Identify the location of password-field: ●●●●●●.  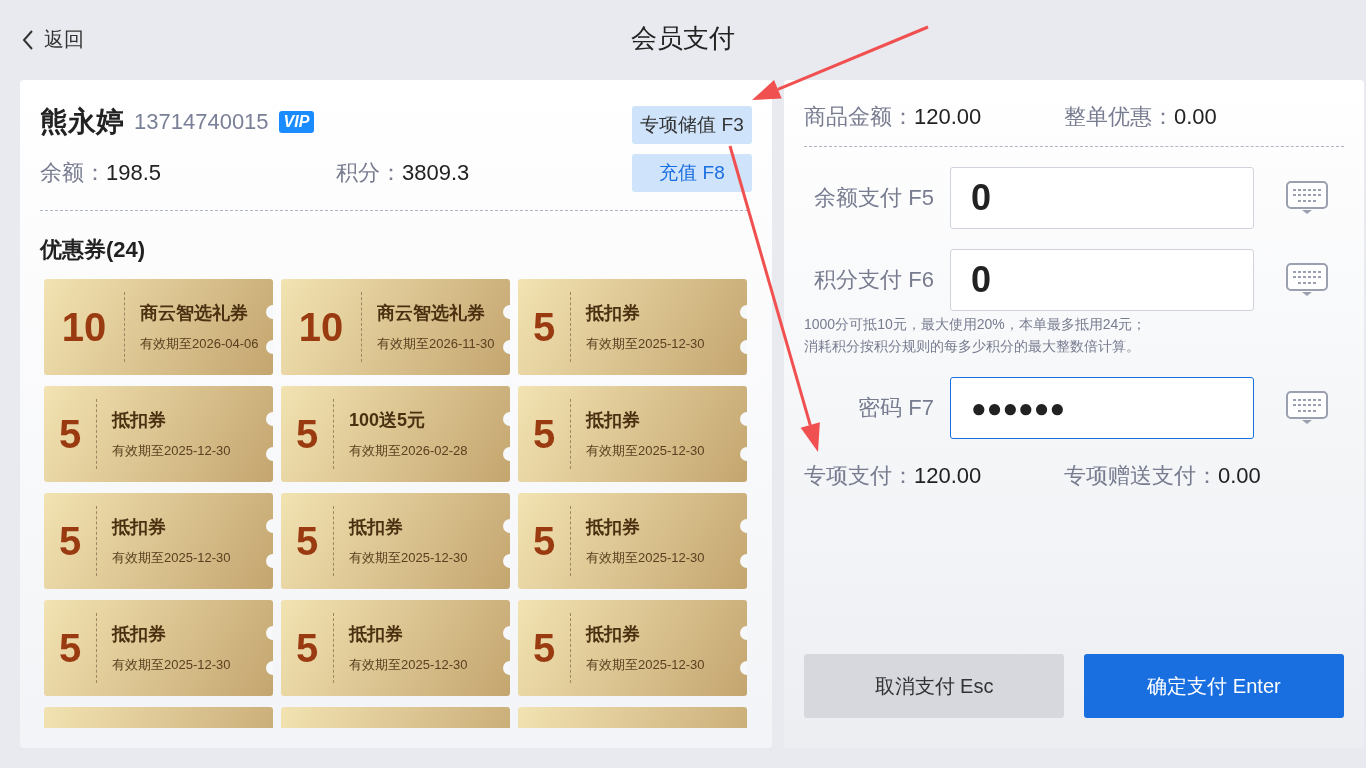
(1102, 408).